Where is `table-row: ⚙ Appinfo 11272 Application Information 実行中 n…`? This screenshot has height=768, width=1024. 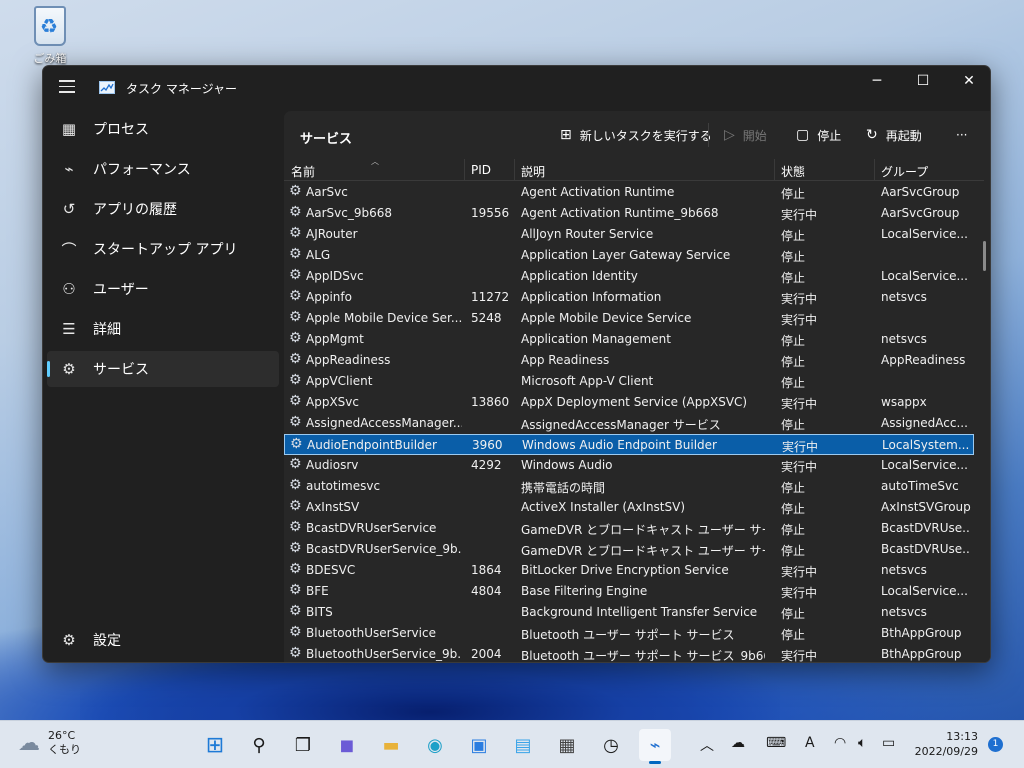 table-row: ⚙ Appinfo 11272 Application Information 実行中 n… is located at coordinates (629, 297).